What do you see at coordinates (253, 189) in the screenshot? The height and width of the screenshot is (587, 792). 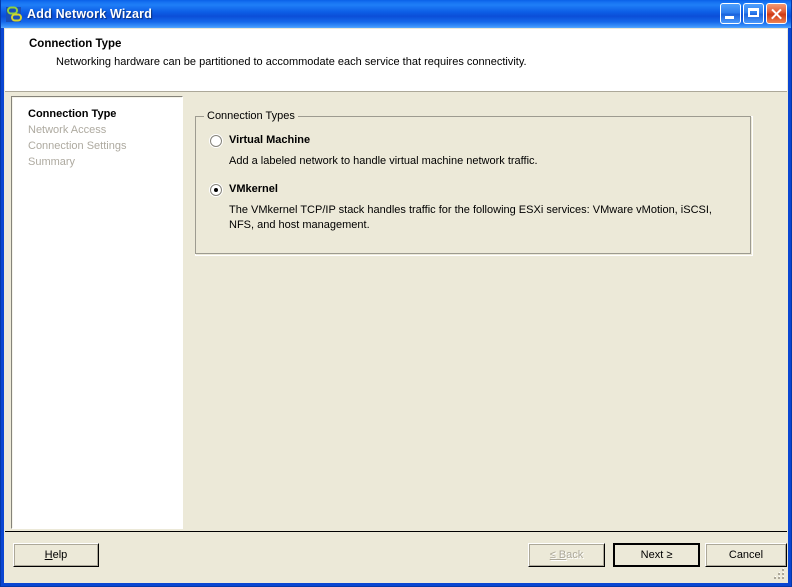 I see `radio-vmkernel-label: VMkernel` at bounding box center [253, 189].